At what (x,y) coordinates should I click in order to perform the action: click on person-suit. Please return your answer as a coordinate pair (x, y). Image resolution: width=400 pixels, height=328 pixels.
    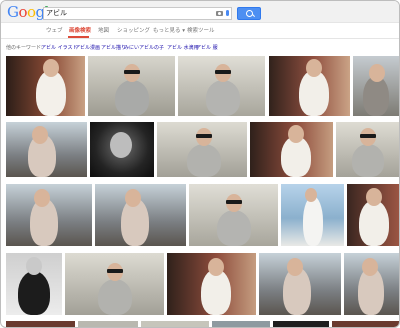
    Looking at the image, I should click on (34, 293).